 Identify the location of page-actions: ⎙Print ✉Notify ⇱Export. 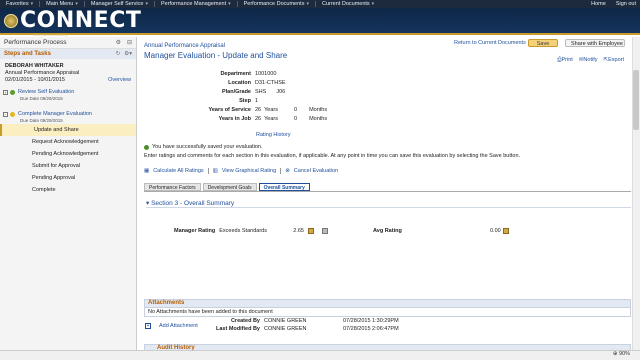
(590, 60).